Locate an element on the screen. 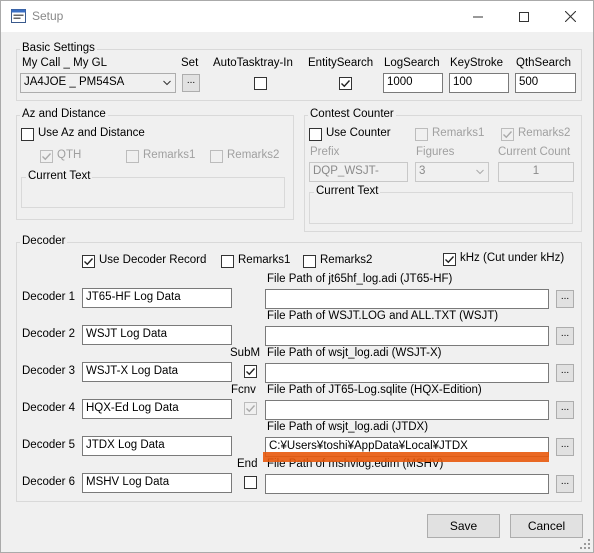 The width and height of the screenshot is (594, 553). decoder-label: Decoder is located at coordinates (44, 241).